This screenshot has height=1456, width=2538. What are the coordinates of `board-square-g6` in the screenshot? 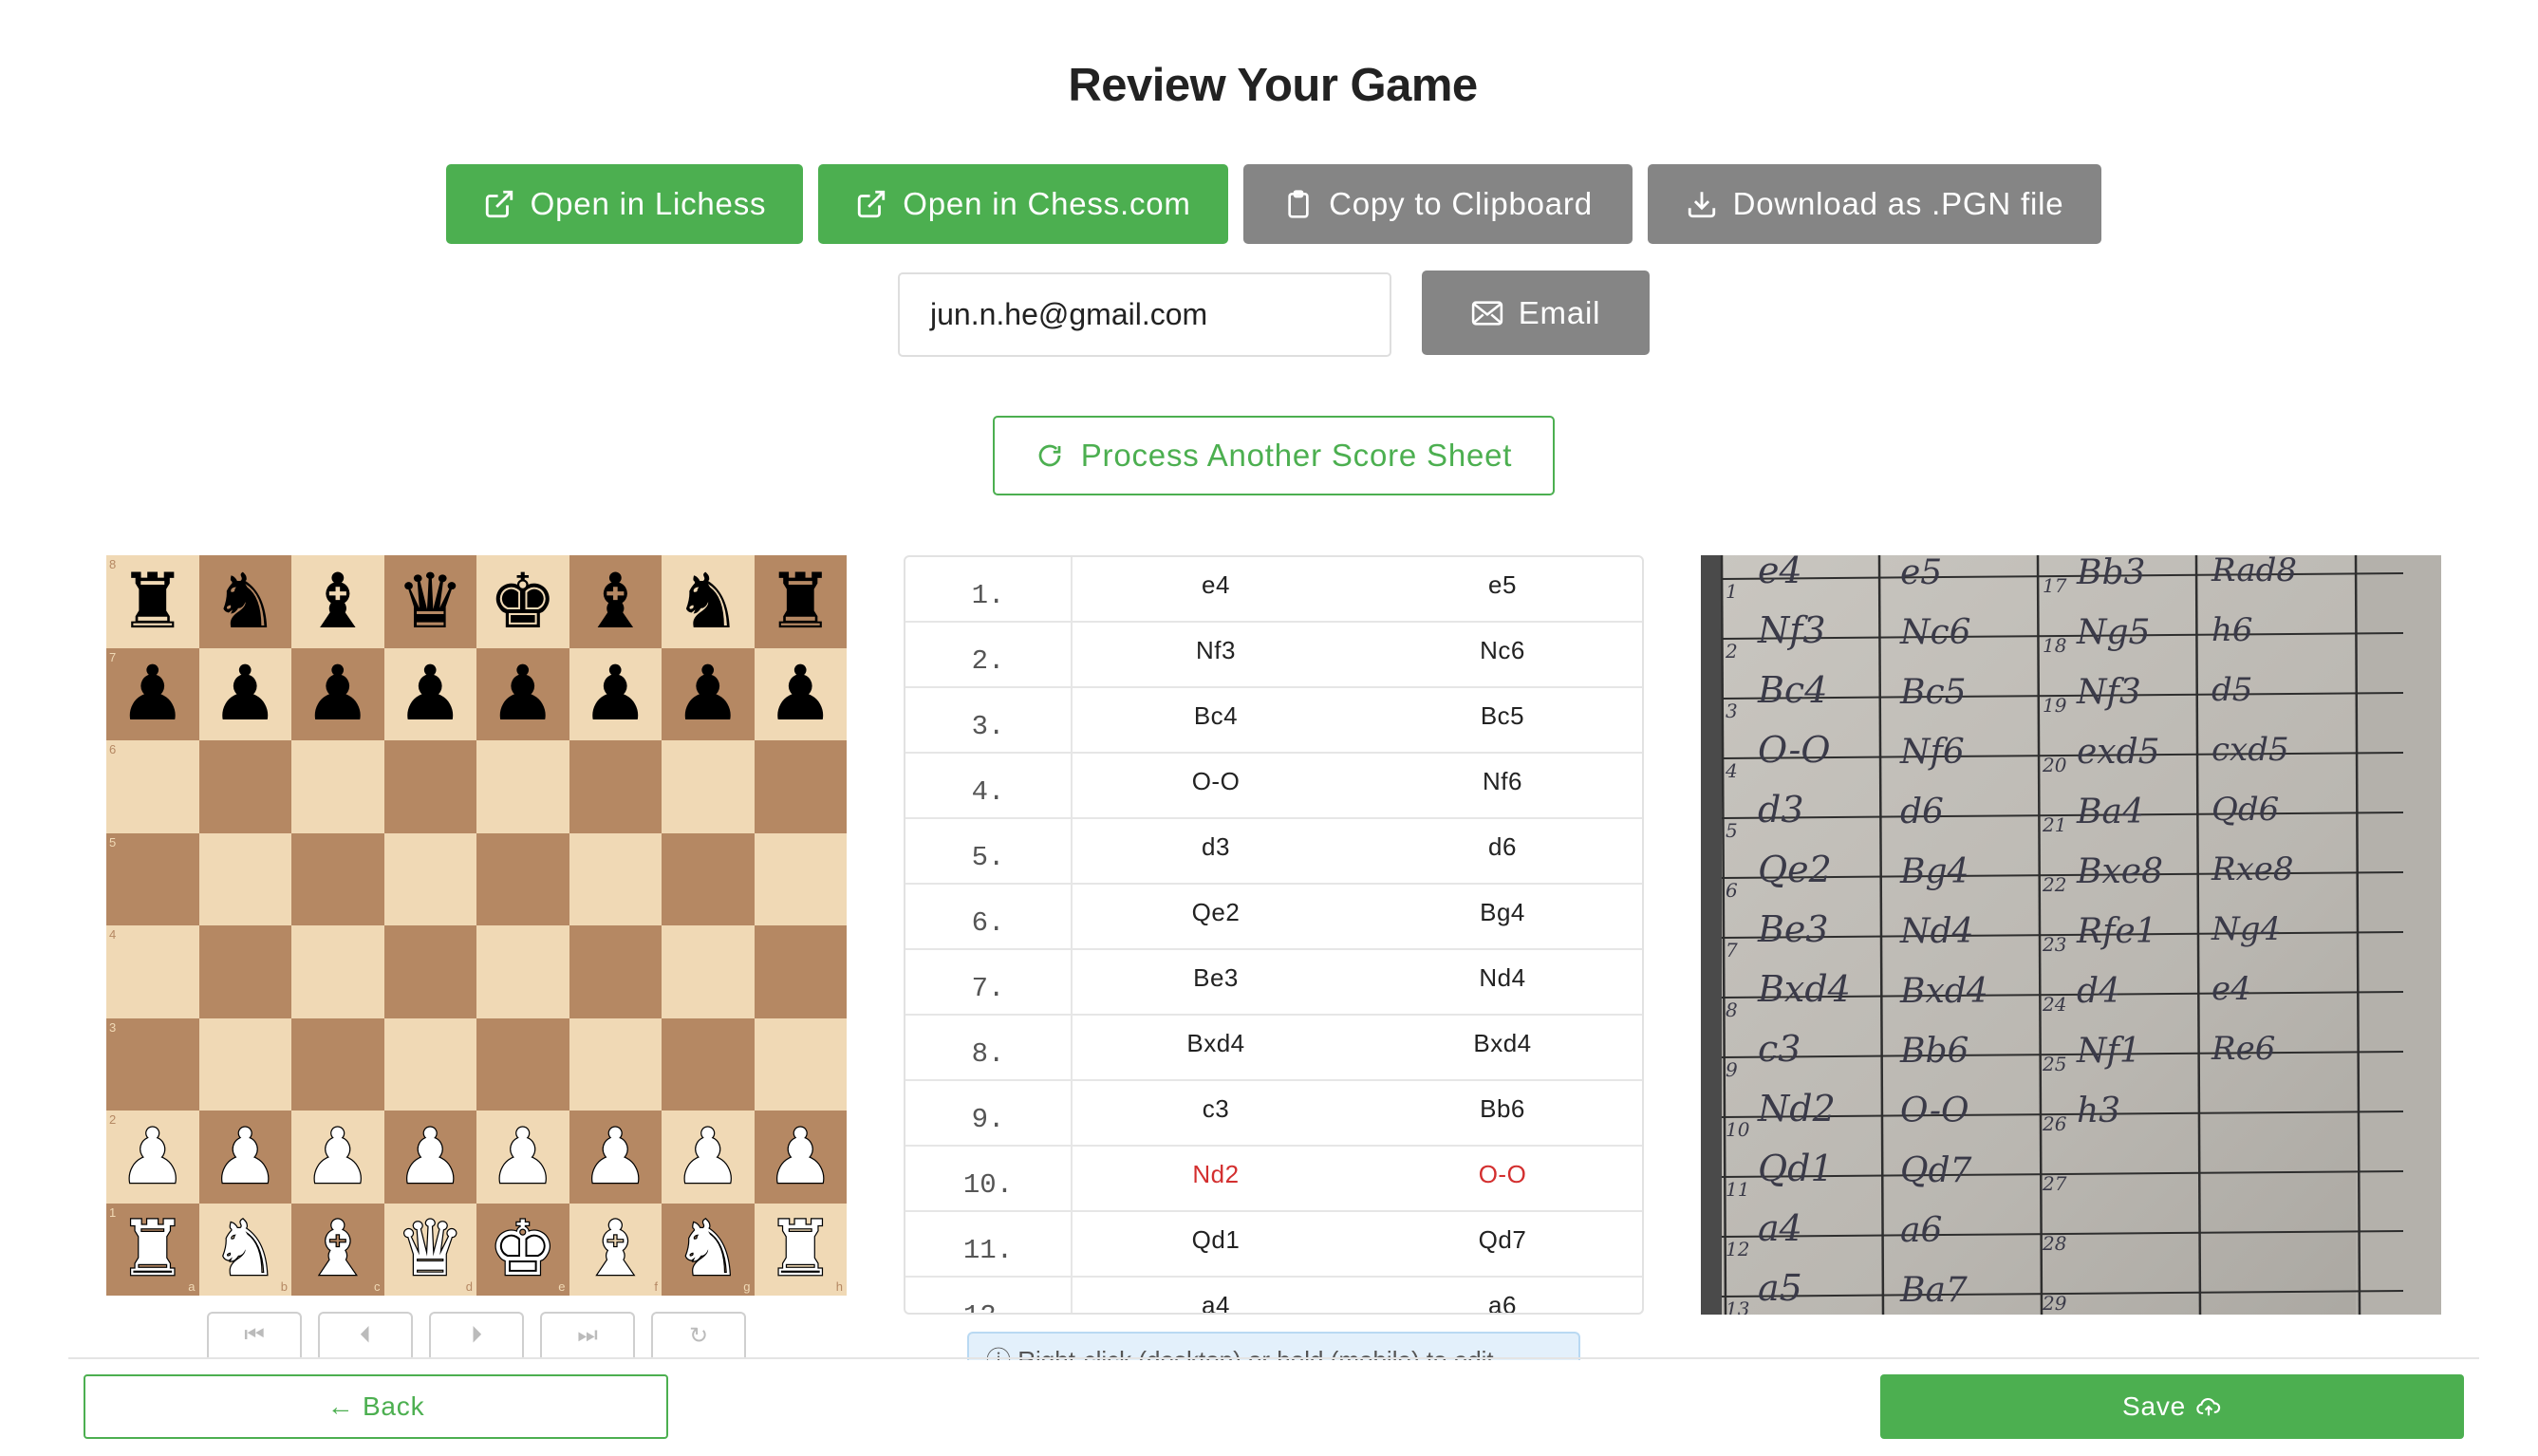 It's located at (709, 786).